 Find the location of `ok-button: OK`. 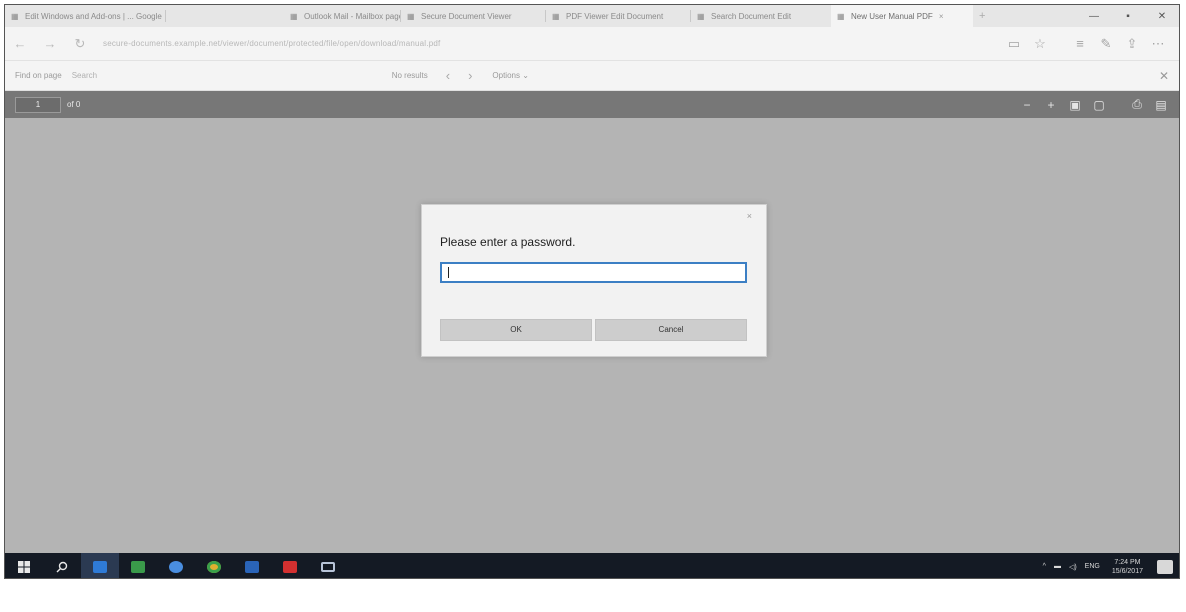

ok-button: OK is located at coordinates (516, 330).